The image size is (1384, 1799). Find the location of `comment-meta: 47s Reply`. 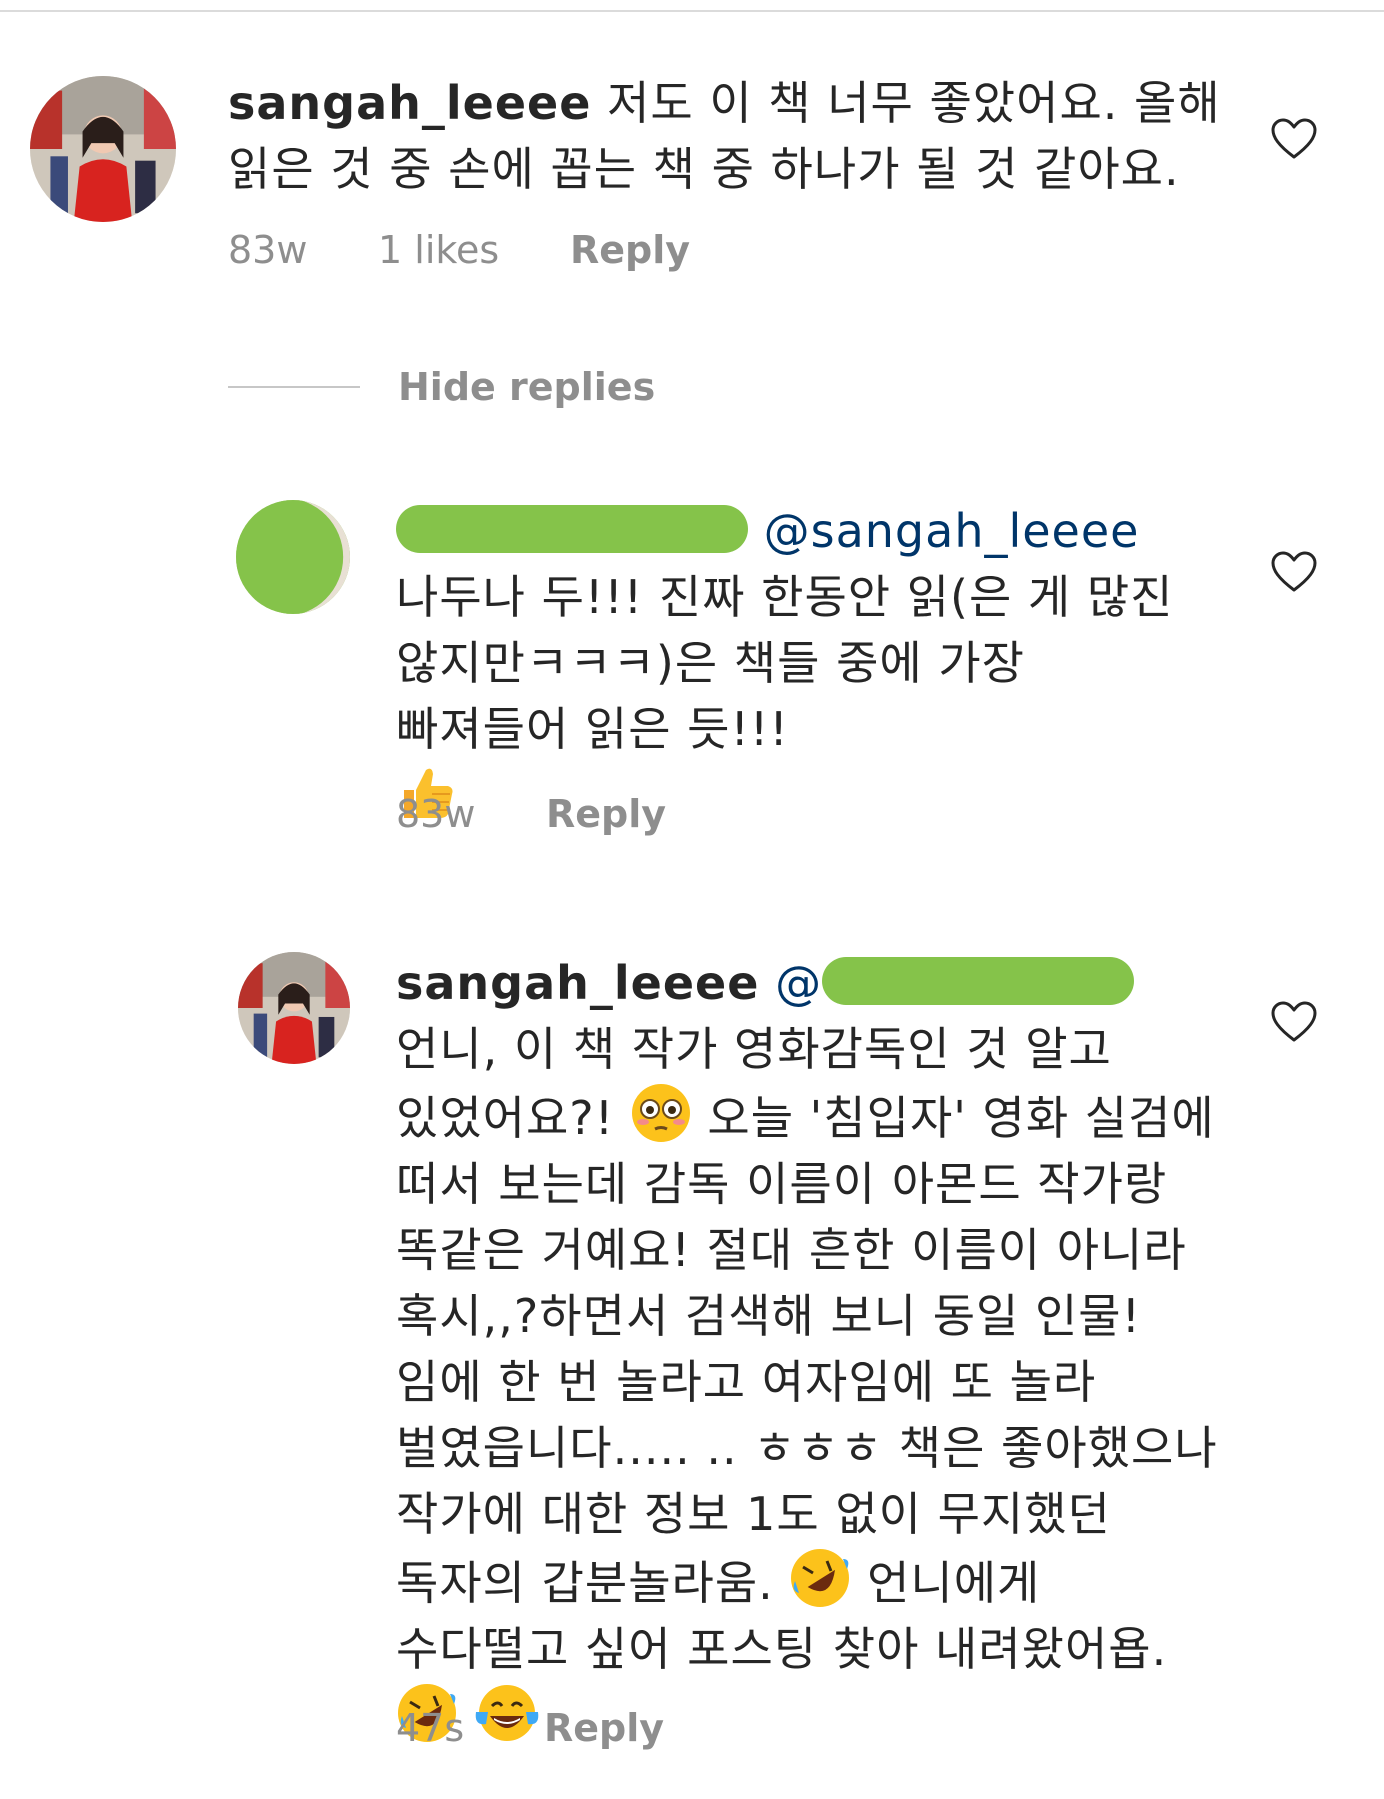

comment-meta: 47s Reply is located at coordinates (530, 1728).